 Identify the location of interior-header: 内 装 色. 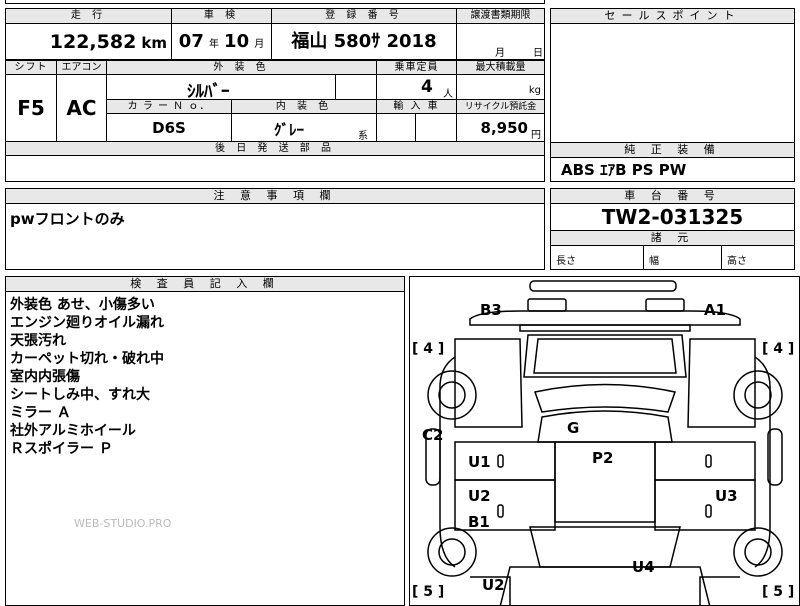
(303, 107).